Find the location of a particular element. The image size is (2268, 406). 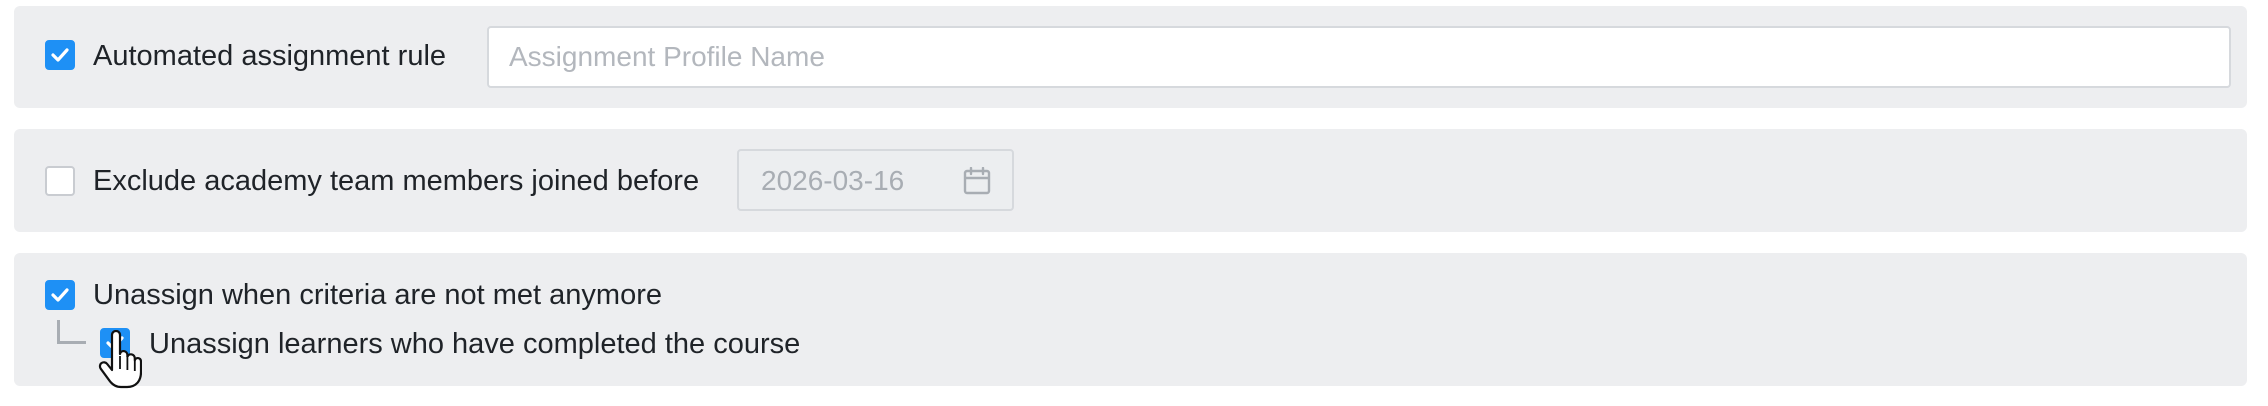

calendar-icon is located at coordinates (977, 181).